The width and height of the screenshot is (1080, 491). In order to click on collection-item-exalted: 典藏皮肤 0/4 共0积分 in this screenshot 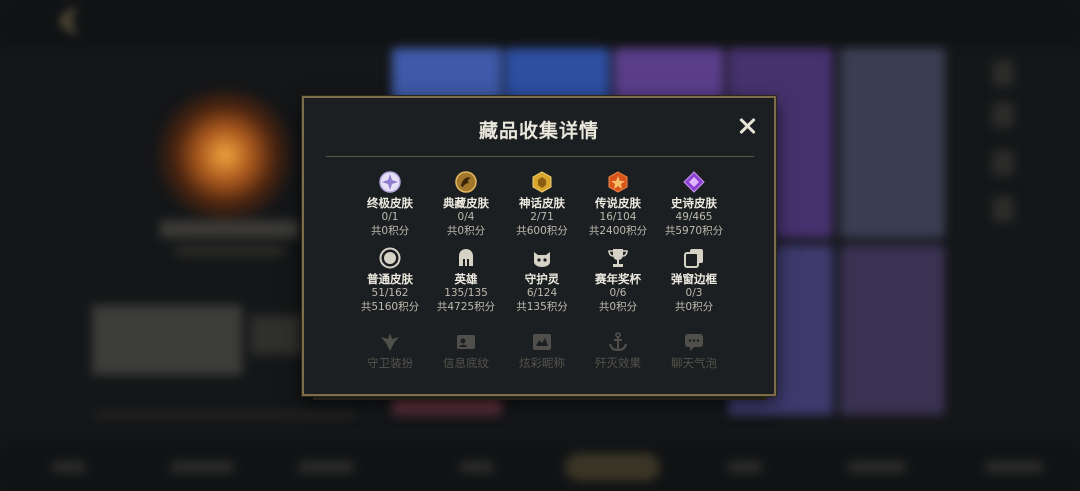, I will do `click(466, 204)`.